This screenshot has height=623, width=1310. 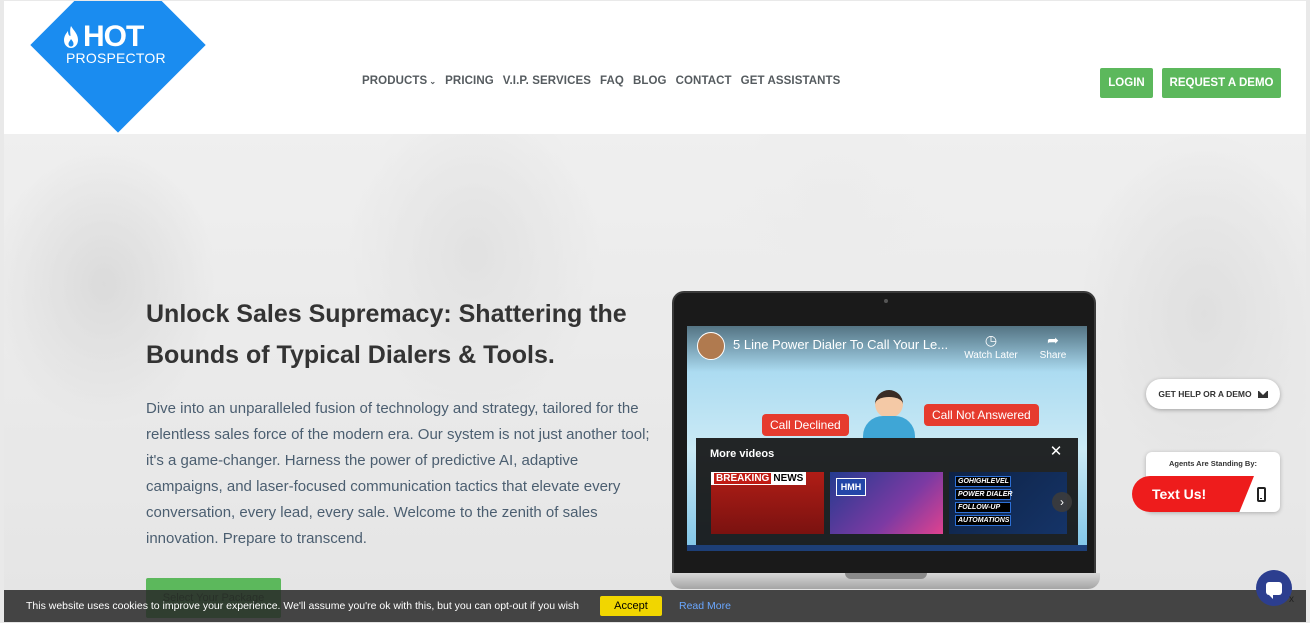 I want to click on share-button: ➦ Share, so click(x=1053, y=346).